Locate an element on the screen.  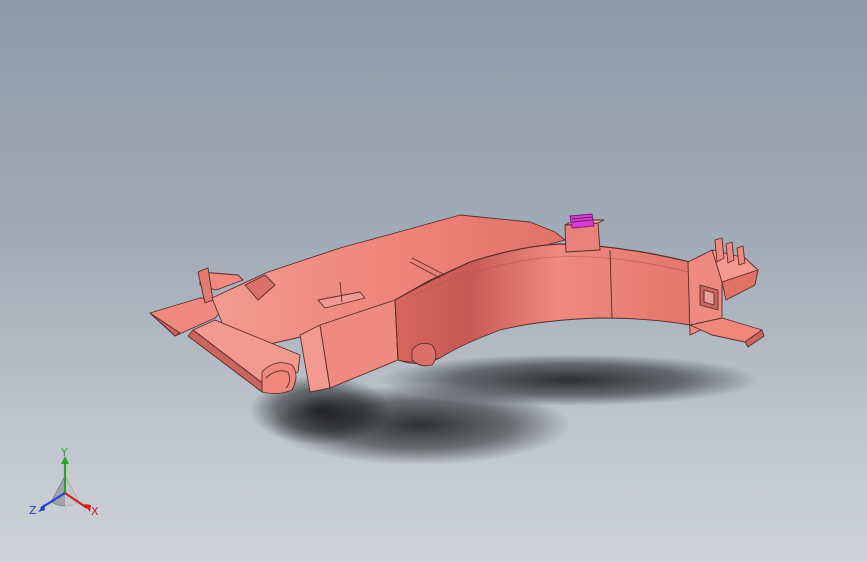
z-axis-label: Z is located at coordinates (33, 510).